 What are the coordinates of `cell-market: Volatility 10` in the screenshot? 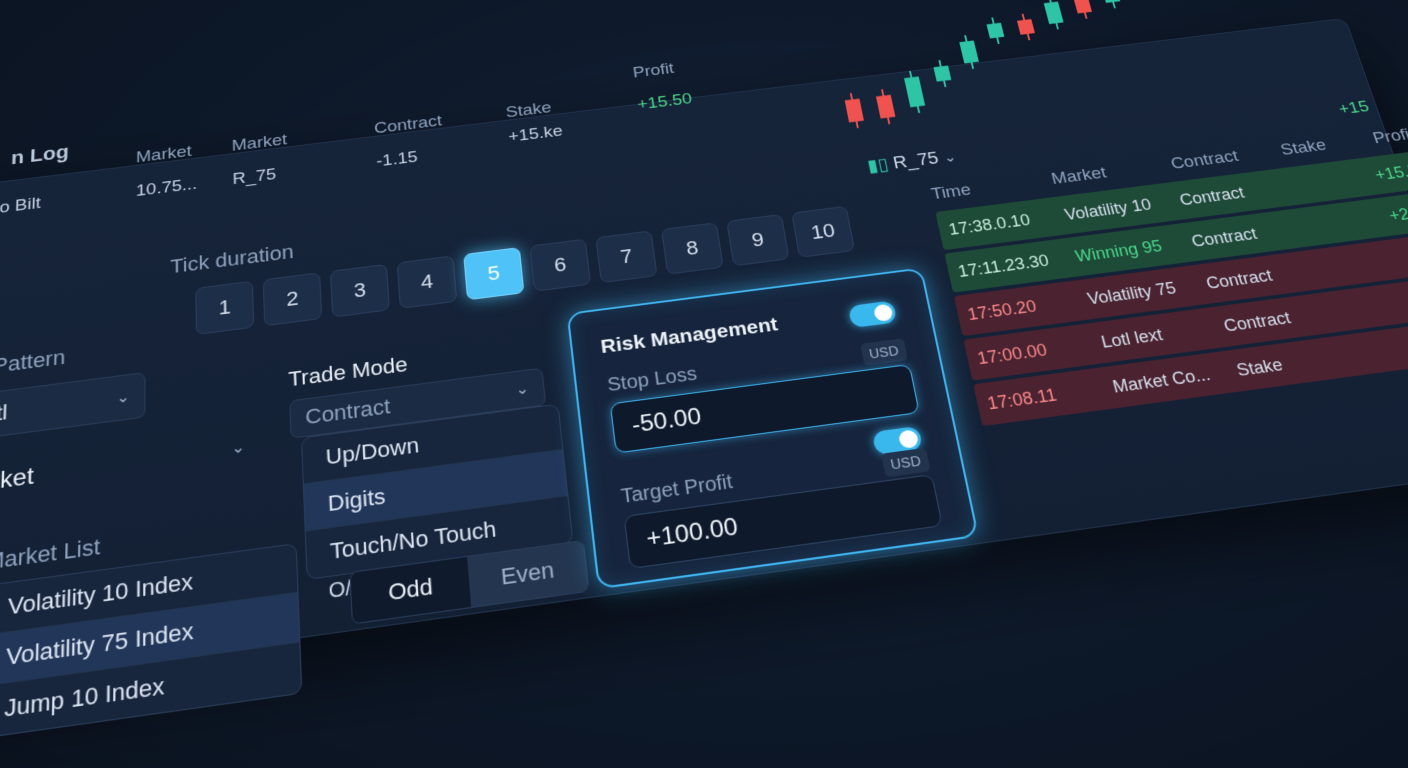 It's located at (1108, 209).